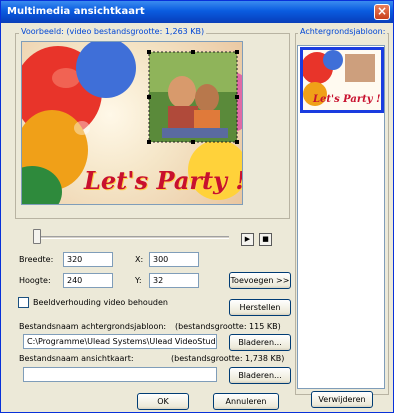  What do you see at coordinates (163, 180) in the screenshot?
I see `card-text: Let's Party !` at bounding box center [163, 180].